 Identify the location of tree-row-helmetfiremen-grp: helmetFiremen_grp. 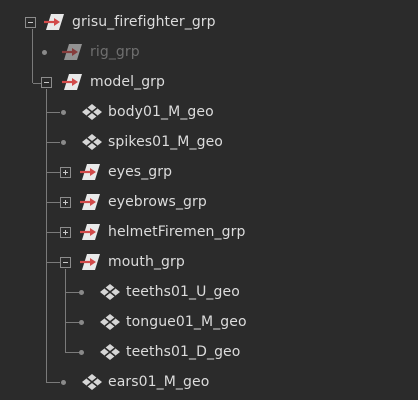
(209, 232).